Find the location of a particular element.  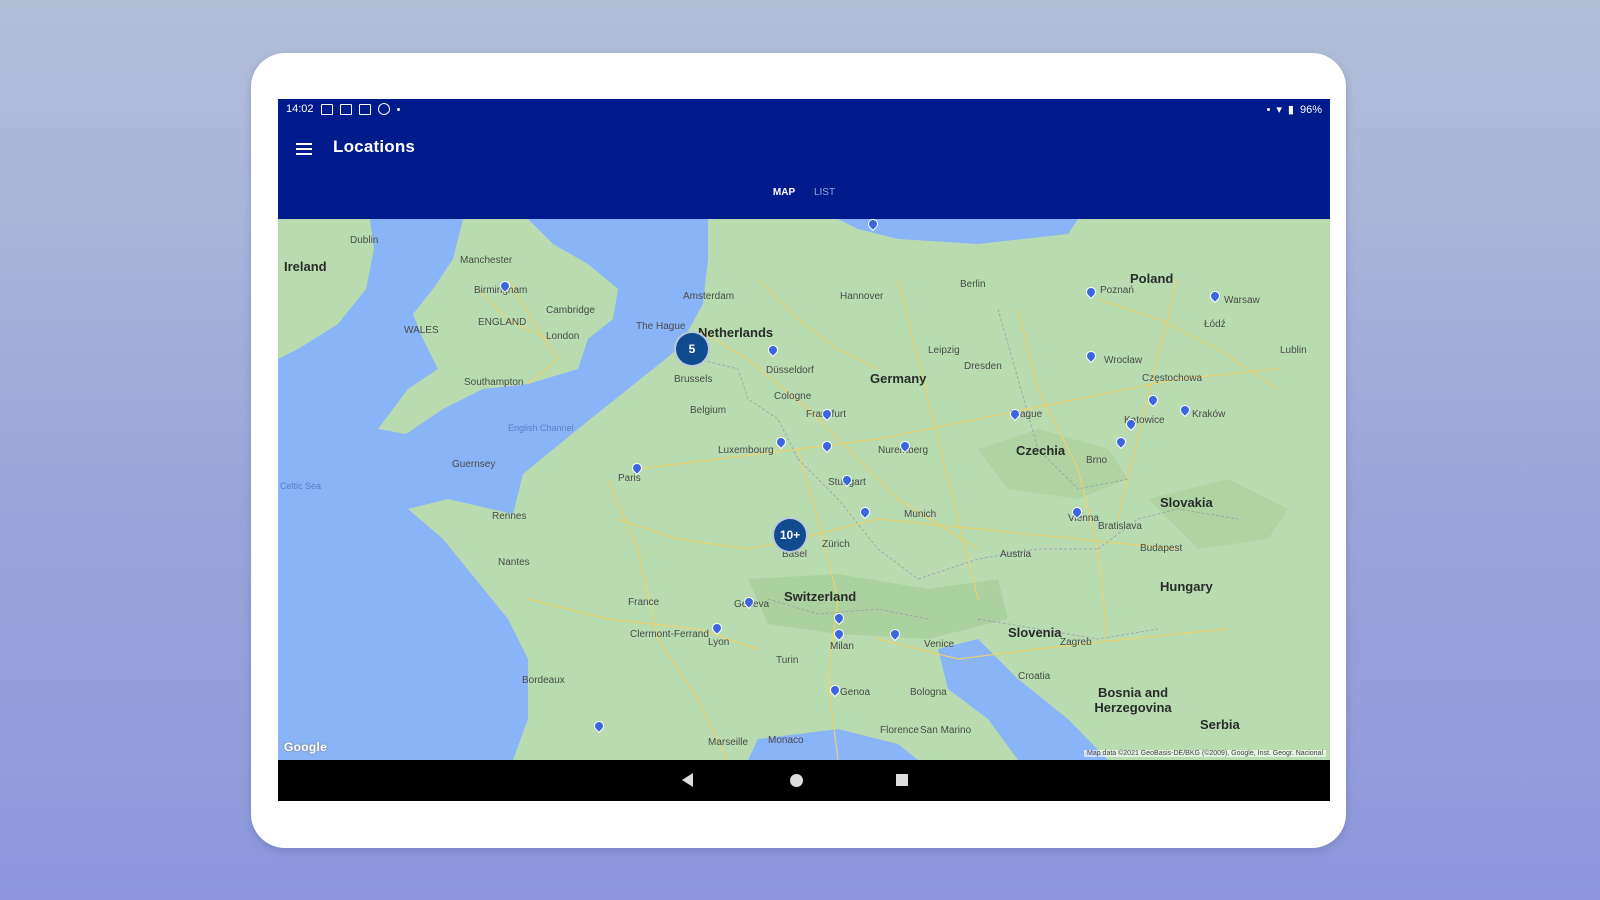

map-label-wroclaw: Wrocław is located at coordinates (1123, 360).